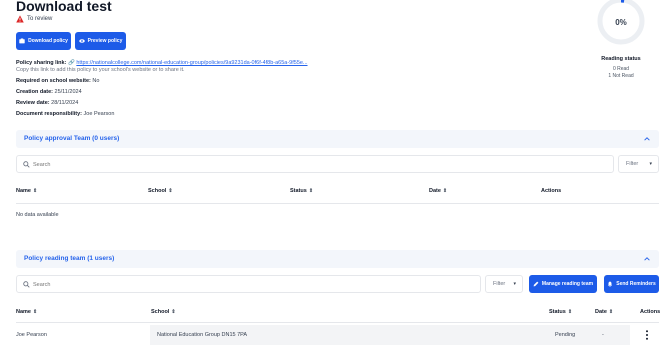  What do you see at coordinates (315, 164) in the screenshot?
I see `approval-search` at bounding box center [315, 164].